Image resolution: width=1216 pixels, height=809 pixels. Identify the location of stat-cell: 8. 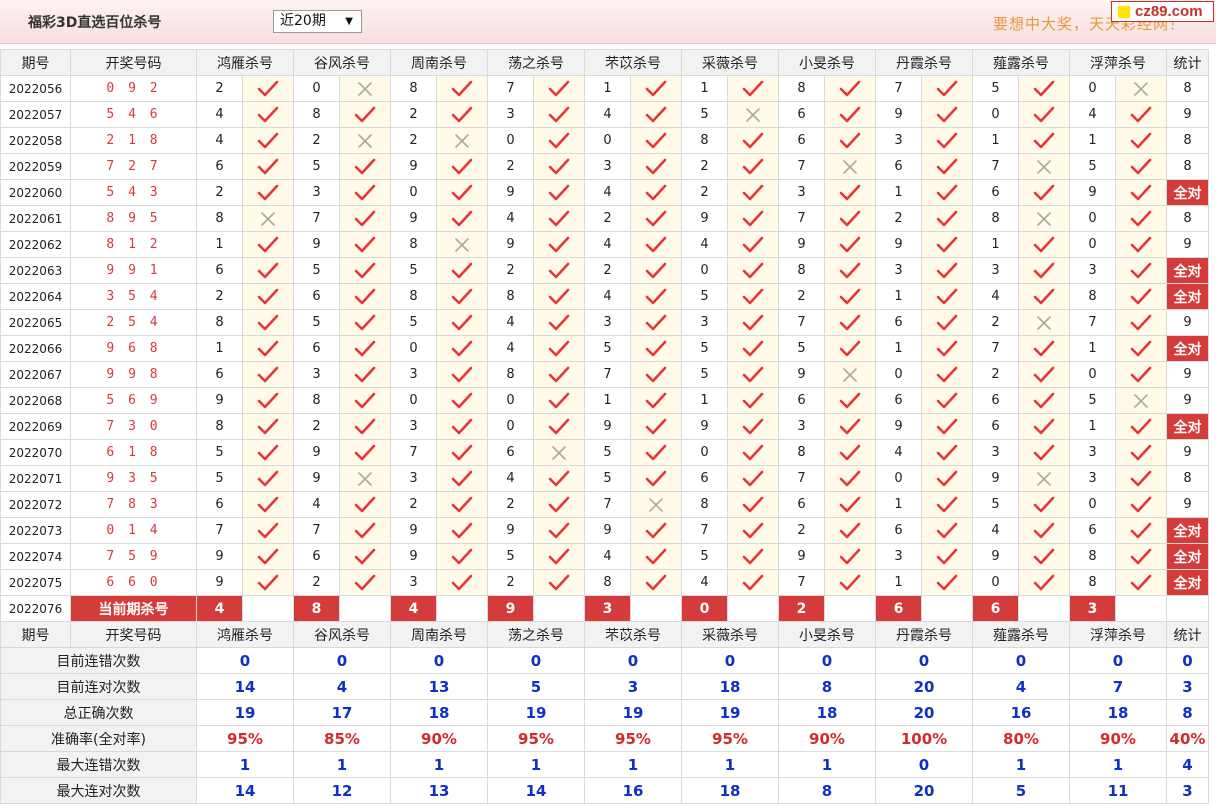
(1187, 478).